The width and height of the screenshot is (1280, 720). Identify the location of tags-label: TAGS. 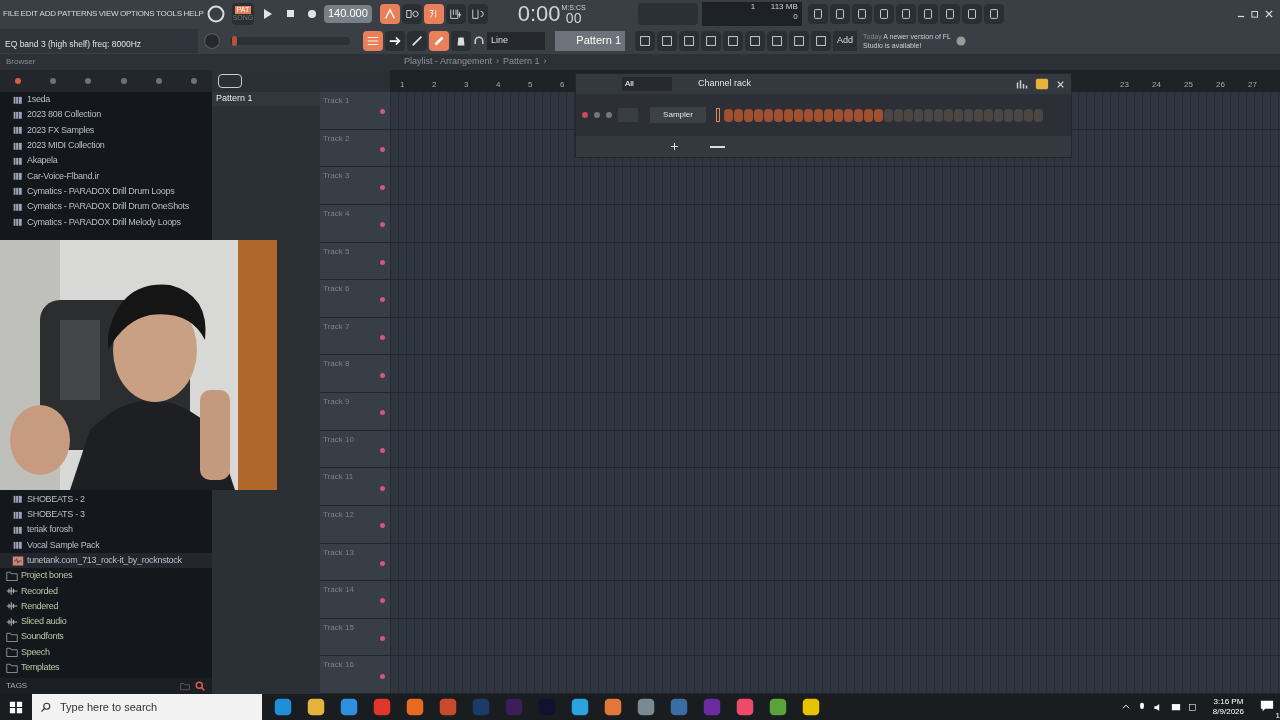
(17, 686).